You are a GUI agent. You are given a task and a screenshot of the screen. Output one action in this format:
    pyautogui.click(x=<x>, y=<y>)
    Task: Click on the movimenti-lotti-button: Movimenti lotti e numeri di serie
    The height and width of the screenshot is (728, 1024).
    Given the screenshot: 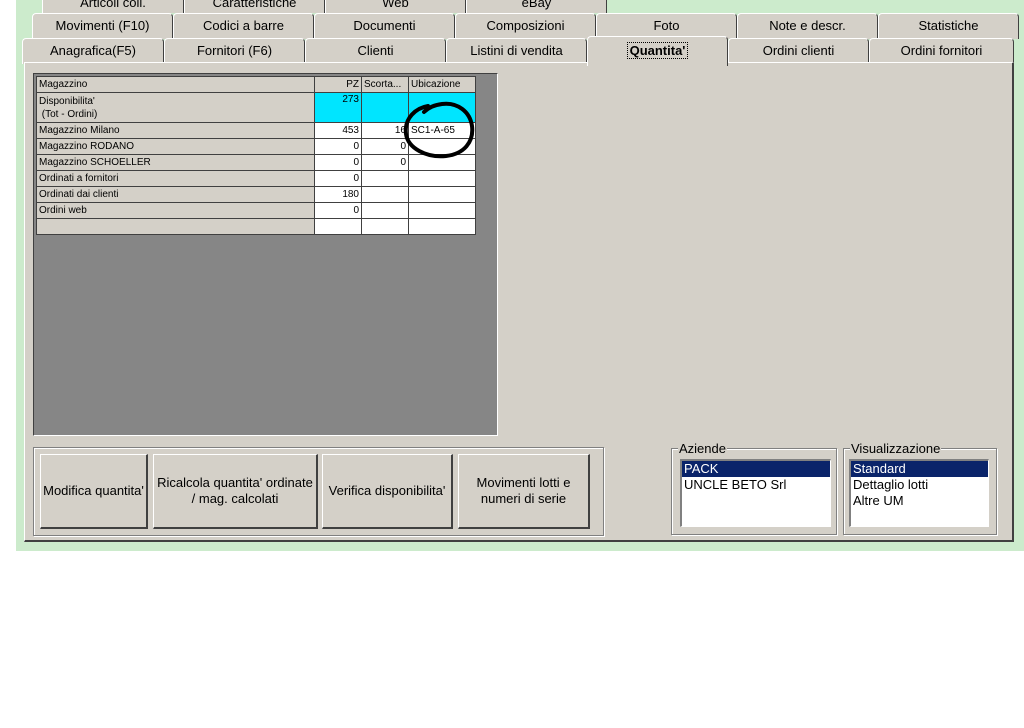 What is the action you would take?
    pyautogui.click(x=524, y=491)
    